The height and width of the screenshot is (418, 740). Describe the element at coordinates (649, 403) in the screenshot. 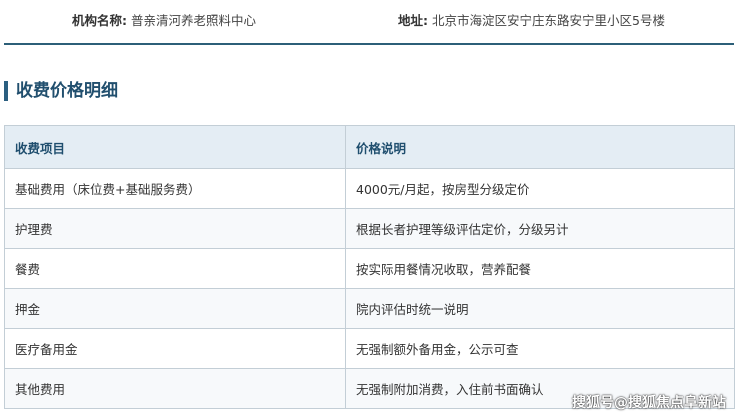

I see `watermark: 搜狐号@搜狐焦点阜新站` at that location.